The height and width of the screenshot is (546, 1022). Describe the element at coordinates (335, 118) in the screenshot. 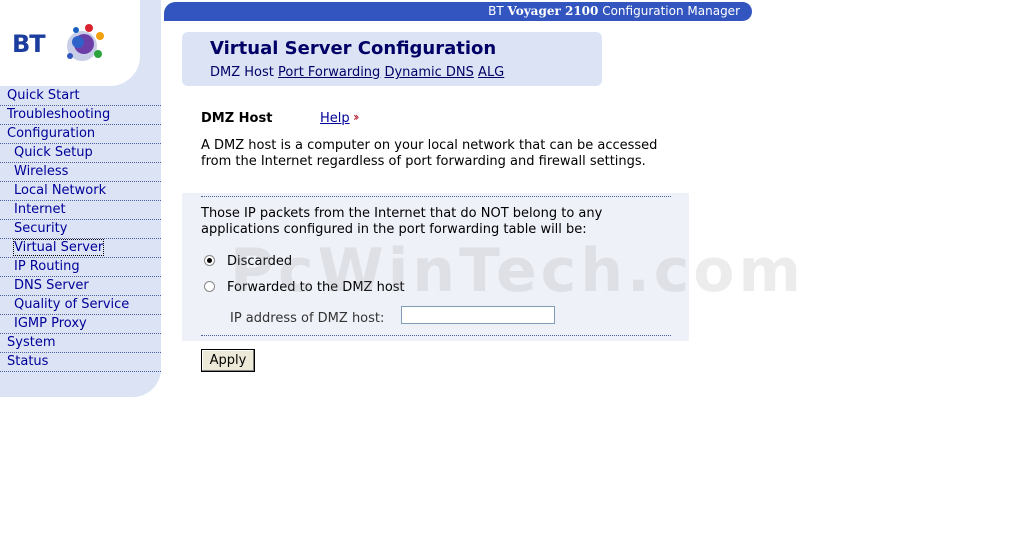

I see `help-link: Help` at that location.